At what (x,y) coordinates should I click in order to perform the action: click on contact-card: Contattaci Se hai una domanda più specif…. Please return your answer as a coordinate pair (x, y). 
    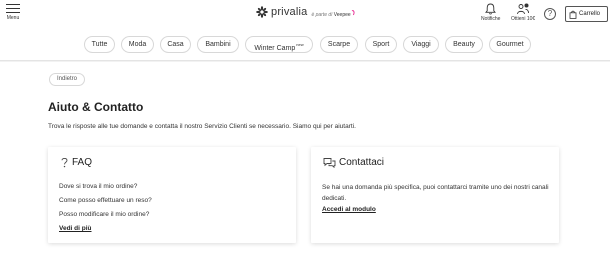
    Looking at the image, I should click on (435, 195).